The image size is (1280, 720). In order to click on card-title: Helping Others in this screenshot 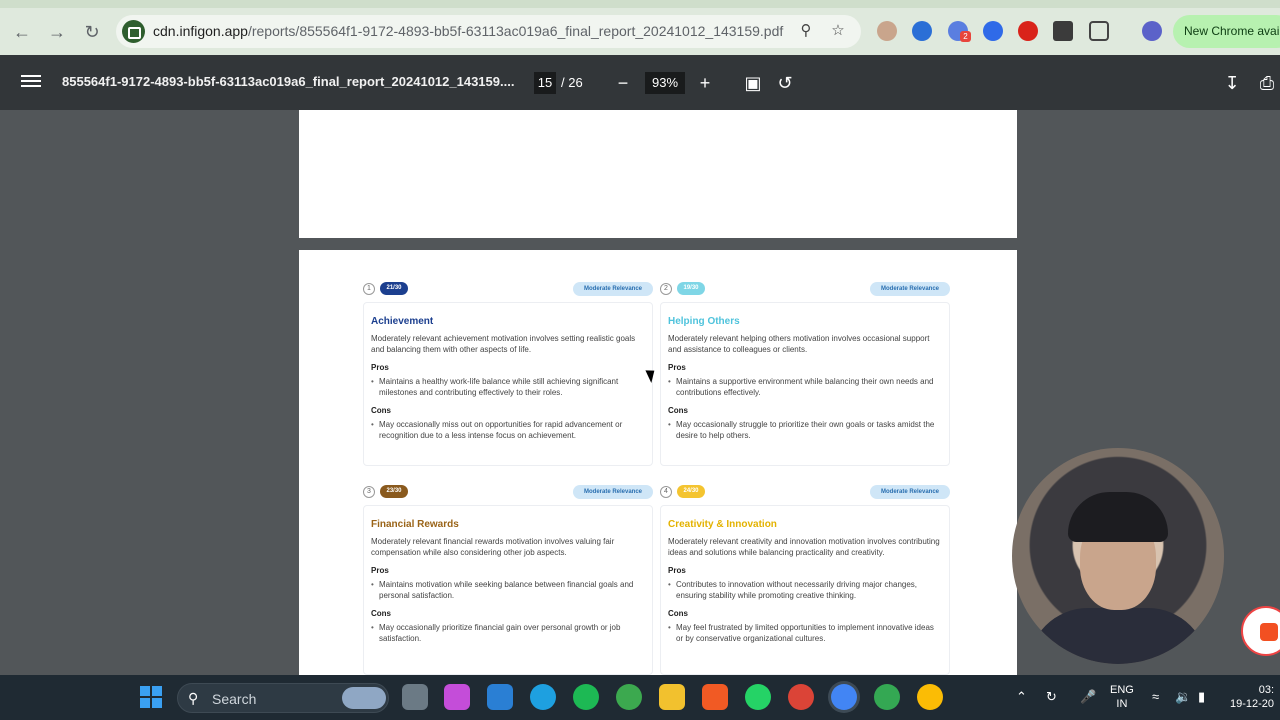, I will do `click(704, 321)`.